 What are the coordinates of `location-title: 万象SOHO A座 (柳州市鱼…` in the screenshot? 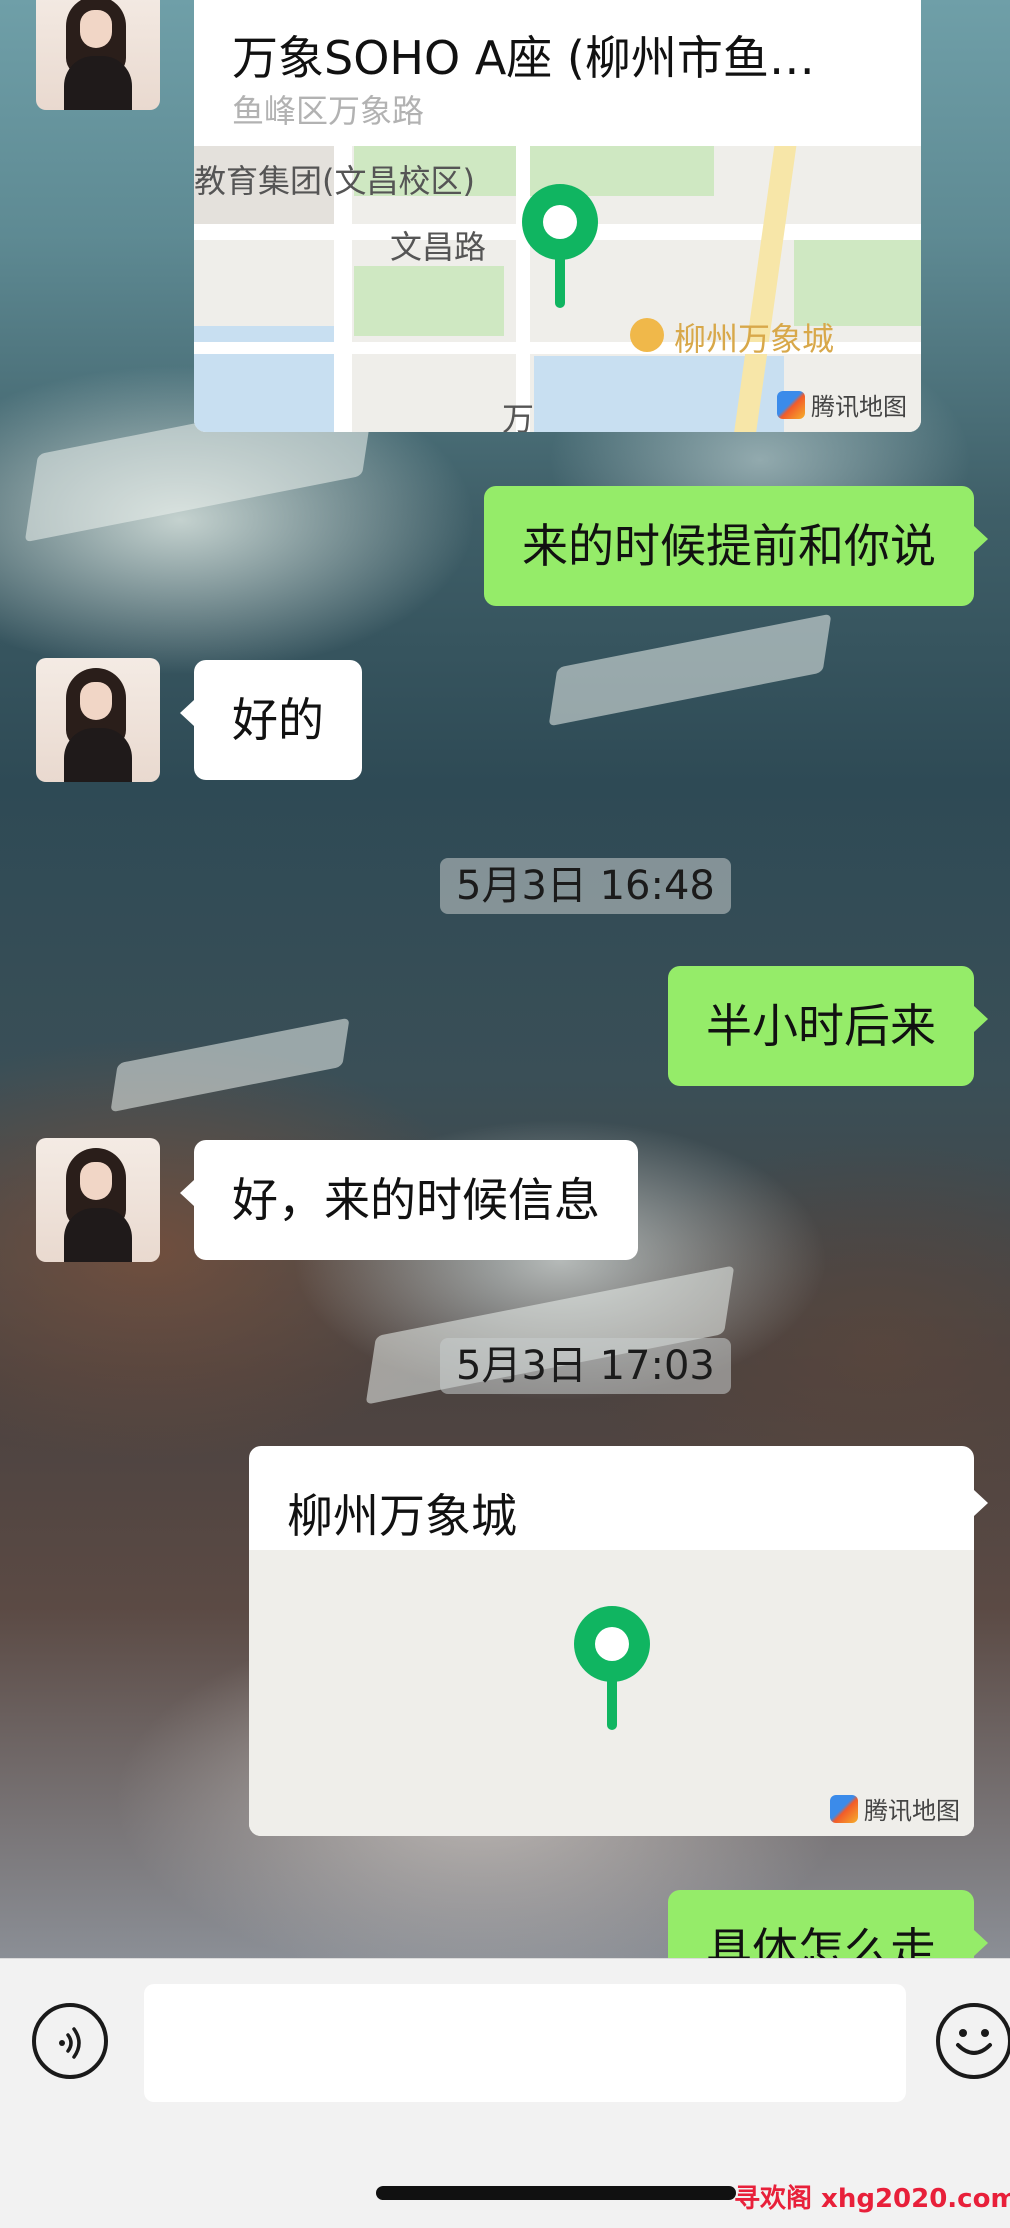 It's located at (523, 58).